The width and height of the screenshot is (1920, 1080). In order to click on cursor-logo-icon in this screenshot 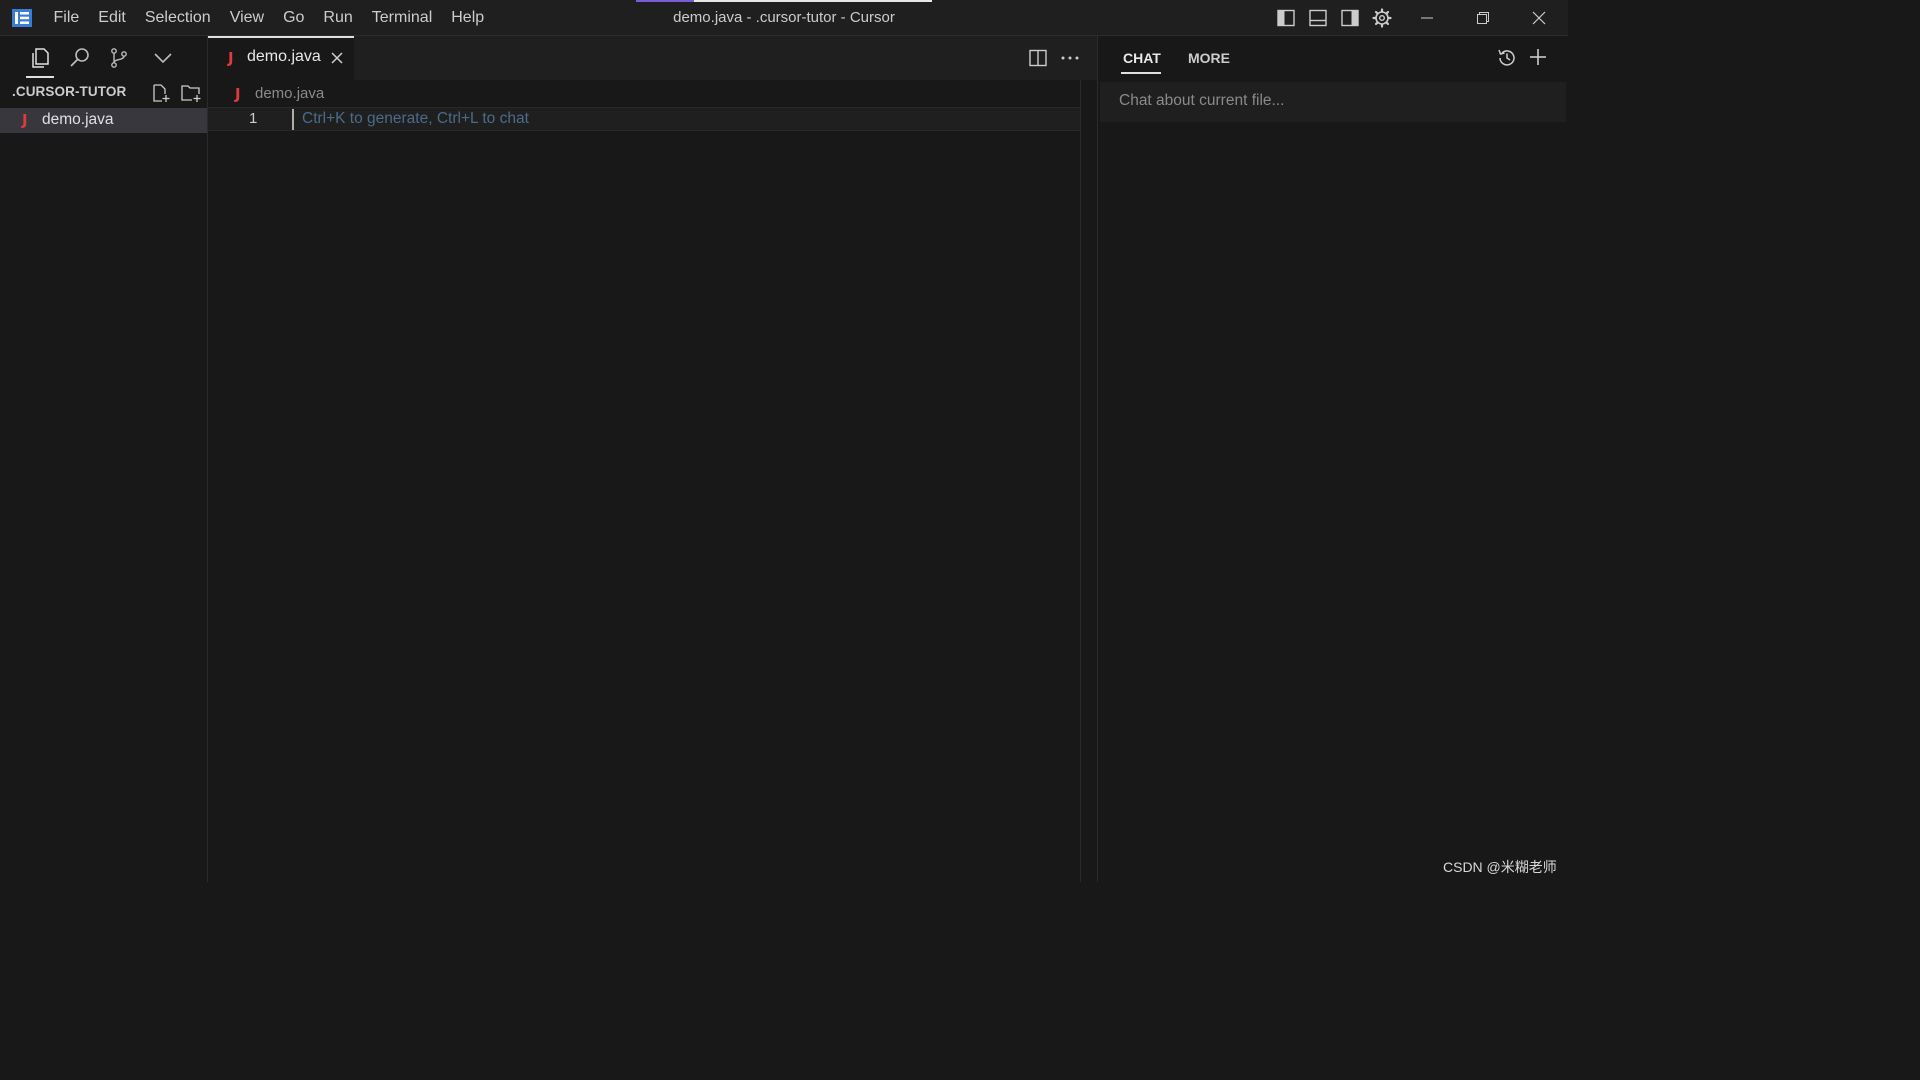, I will do `click(22, 18)`.